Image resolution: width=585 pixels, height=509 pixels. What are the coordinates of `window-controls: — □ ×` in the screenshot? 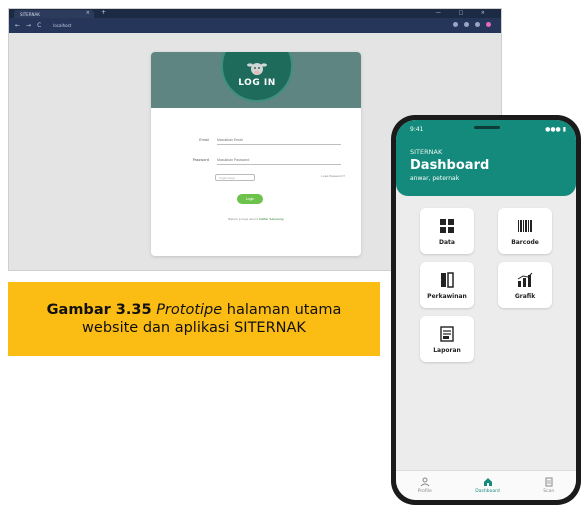 It's located at (464, 13).